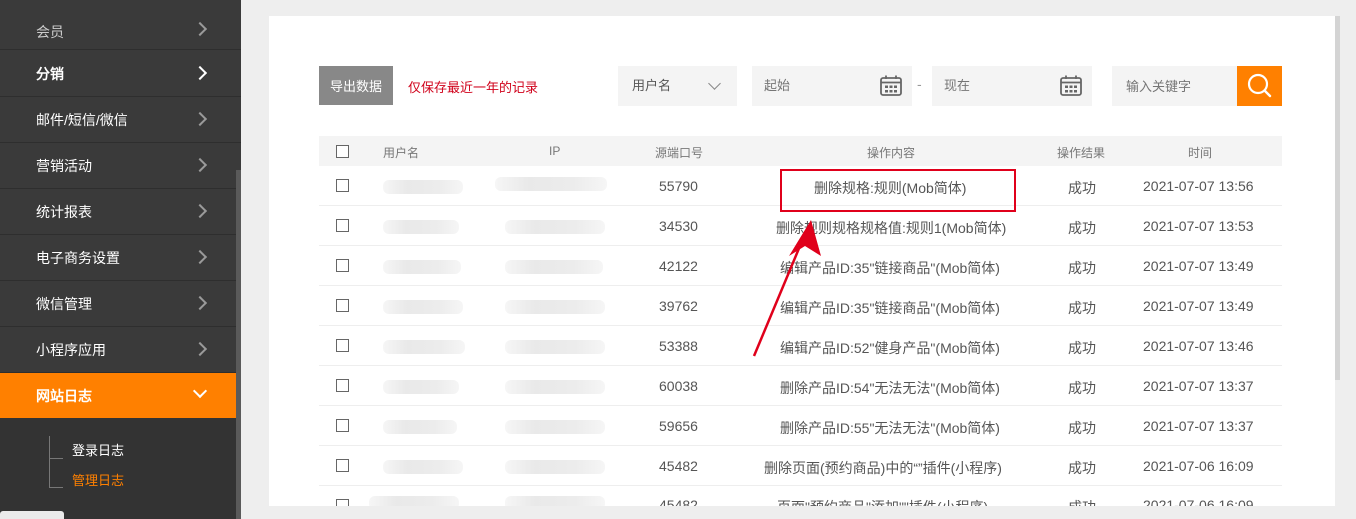 The image size is (1356, 519). Describe the element at coordinates (678, 426) in the screenshot. I see `port-cell: 59656` at that location.